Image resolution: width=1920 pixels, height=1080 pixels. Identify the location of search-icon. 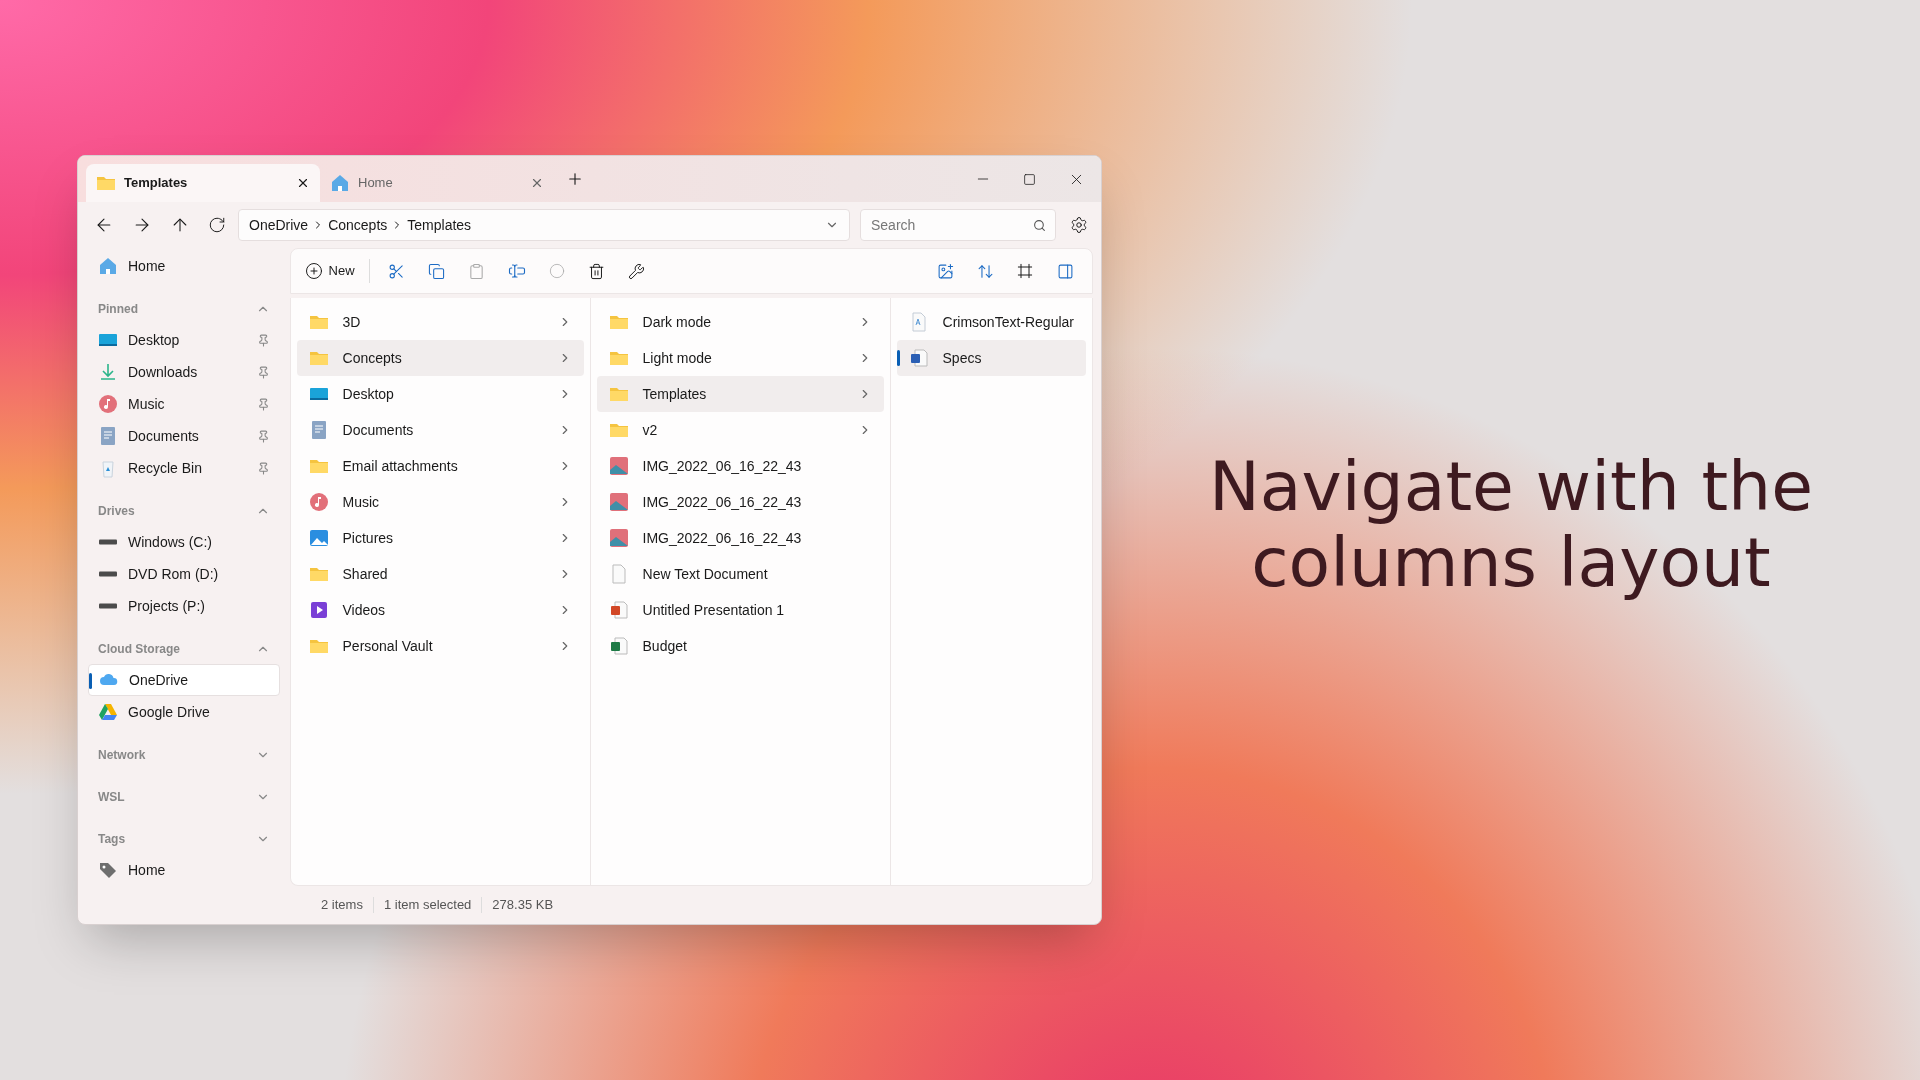
(1039, 225).